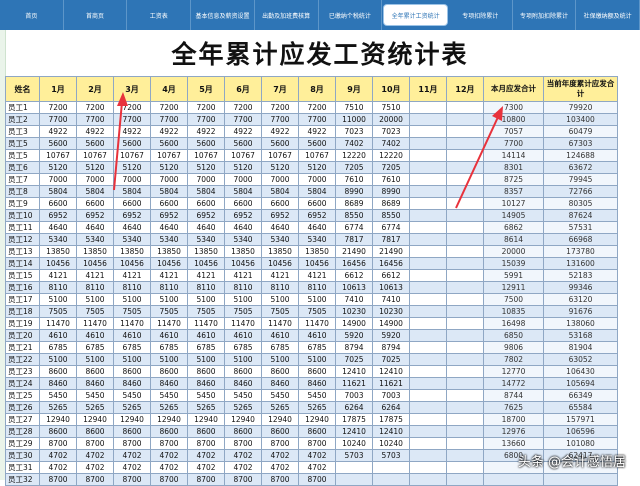 This screenshot has width=640, height=486. Describe the element at coordinates (391, 407) in the screenshot. I see `table-cell: 6264` at that location.